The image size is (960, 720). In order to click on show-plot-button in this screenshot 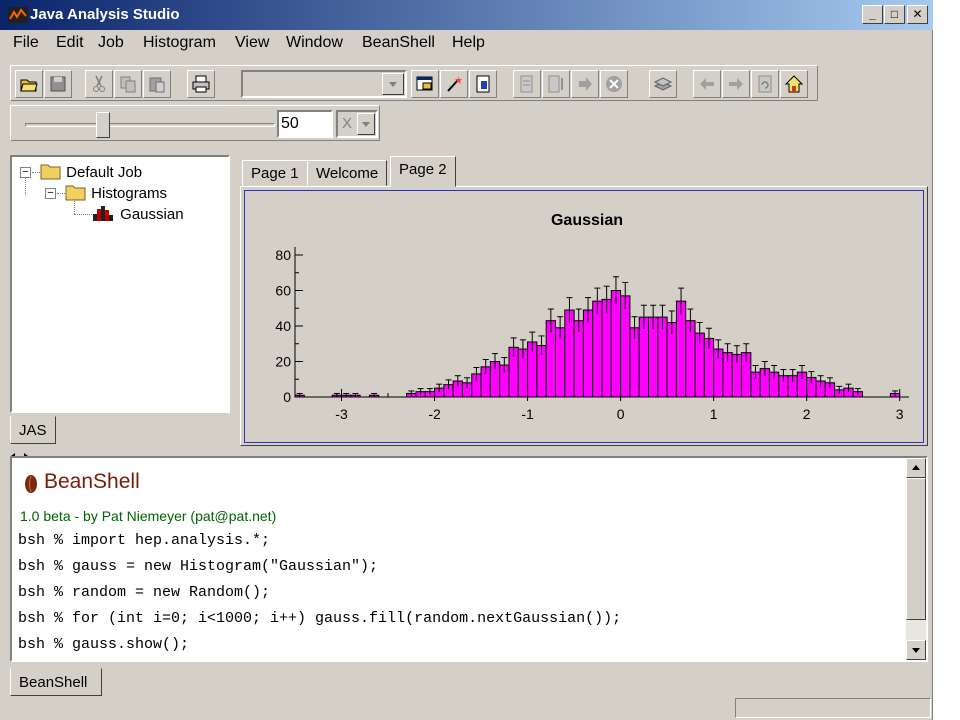, I will do `click(425, 84)`.